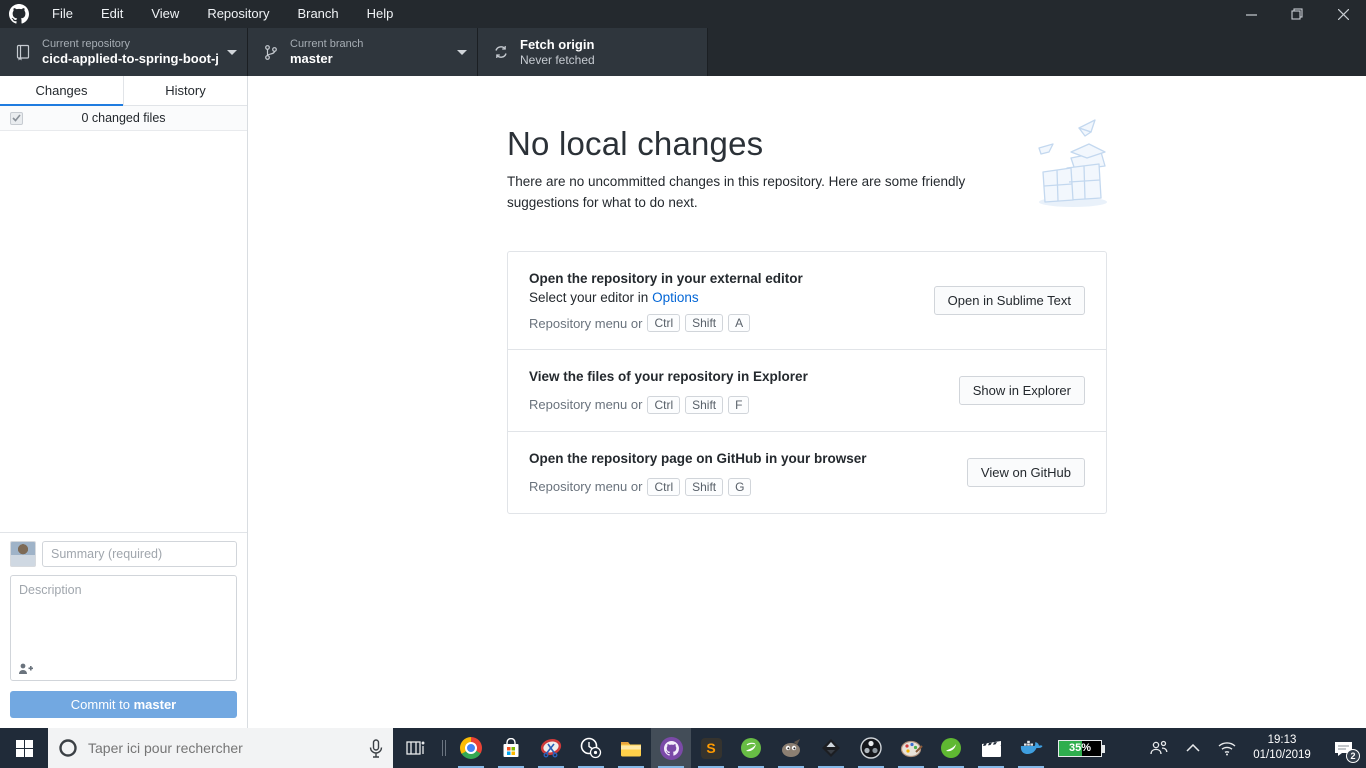 Image resolution: width=1366 pixels, height=768 pixels. I want to click on menu-help: Help, so click(380, 14).